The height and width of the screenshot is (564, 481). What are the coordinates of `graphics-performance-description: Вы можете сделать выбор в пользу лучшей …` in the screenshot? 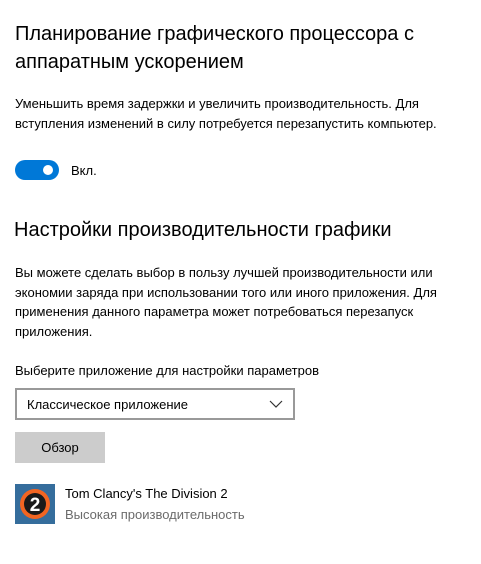 It's located at (226, 302).